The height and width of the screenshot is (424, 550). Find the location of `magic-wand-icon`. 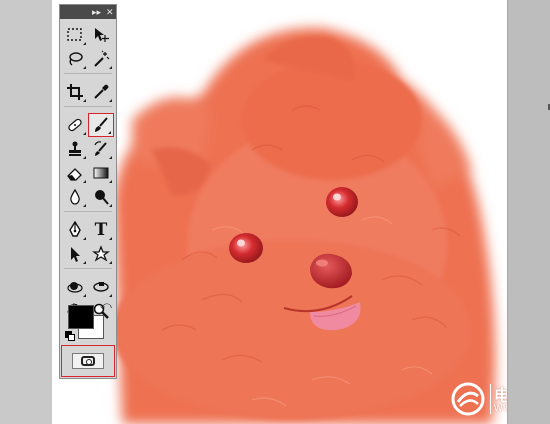

magic-wand-icon is located at coordinates (102, 58).